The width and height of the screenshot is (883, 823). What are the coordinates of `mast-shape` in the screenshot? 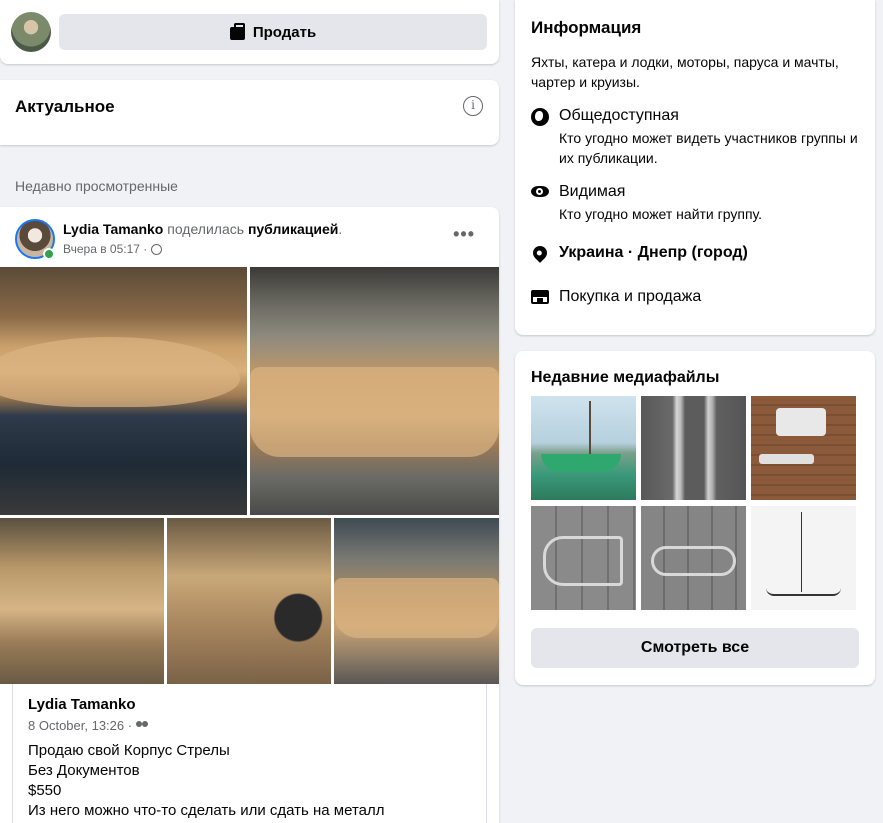 It's located at (590, 428).